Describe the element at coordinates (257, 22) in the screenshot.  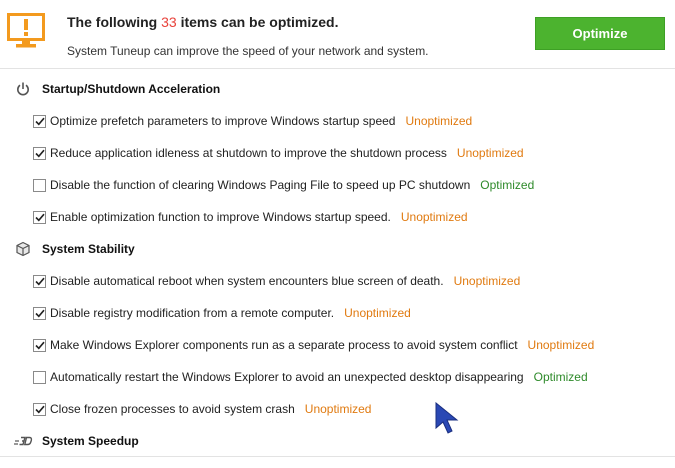
I see `headline-suffix: items can be optimized.` at that location.